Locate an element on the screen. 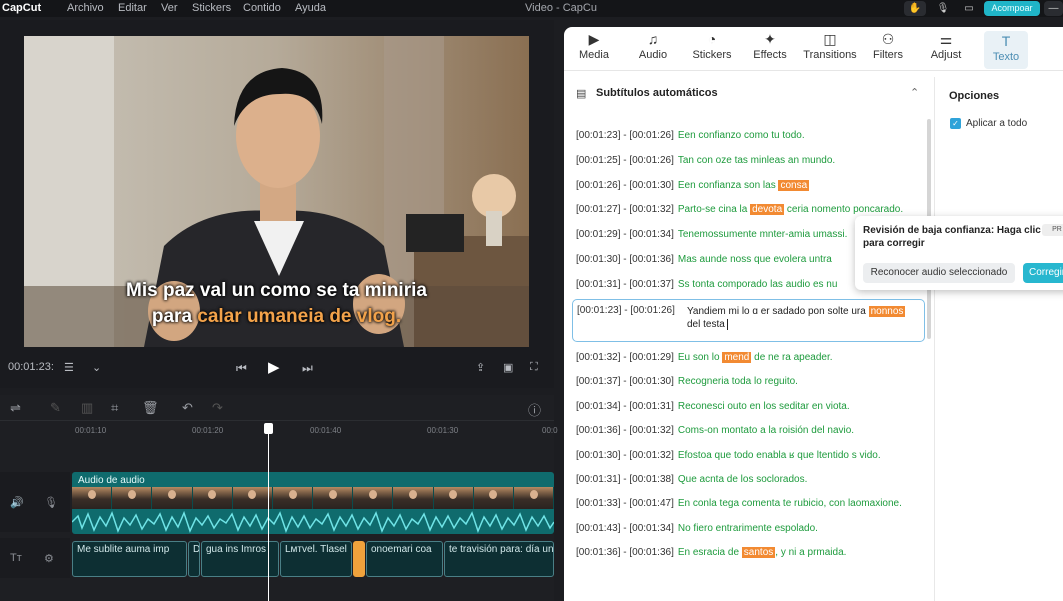 This screenshot has width=1063, height=601. edit-timestamp: [00:01:23] - [00:01:26] is located at coordinates (626, 310).